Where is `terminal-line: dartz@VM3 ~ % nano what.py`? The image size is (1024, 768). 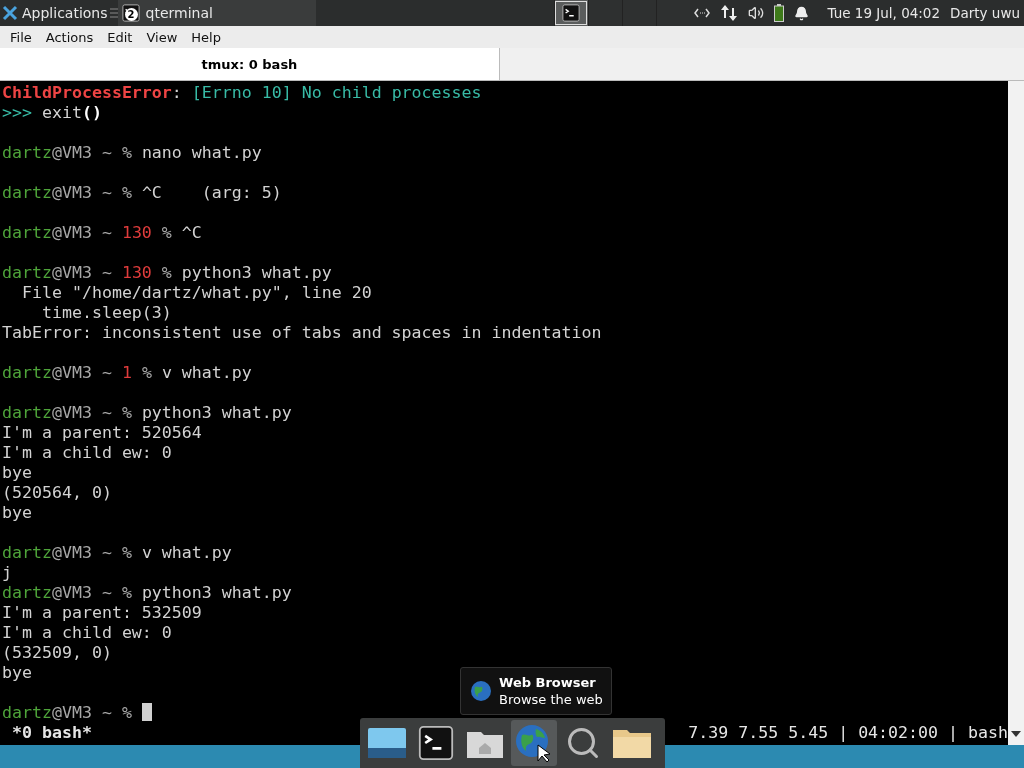 terminal-line: dartz@VM3 ~ % nano what.py is located at coordinates (132, 152).